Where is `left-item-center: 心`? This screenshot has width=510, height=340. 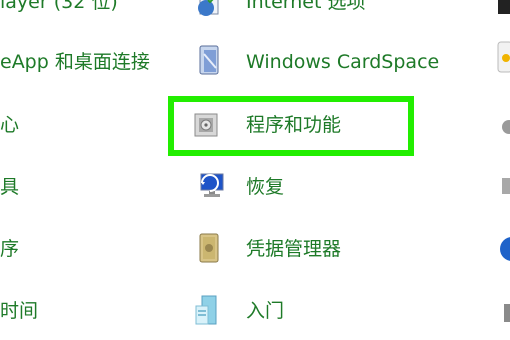
left-item-center: 心 is located at coordinates (9, 125).